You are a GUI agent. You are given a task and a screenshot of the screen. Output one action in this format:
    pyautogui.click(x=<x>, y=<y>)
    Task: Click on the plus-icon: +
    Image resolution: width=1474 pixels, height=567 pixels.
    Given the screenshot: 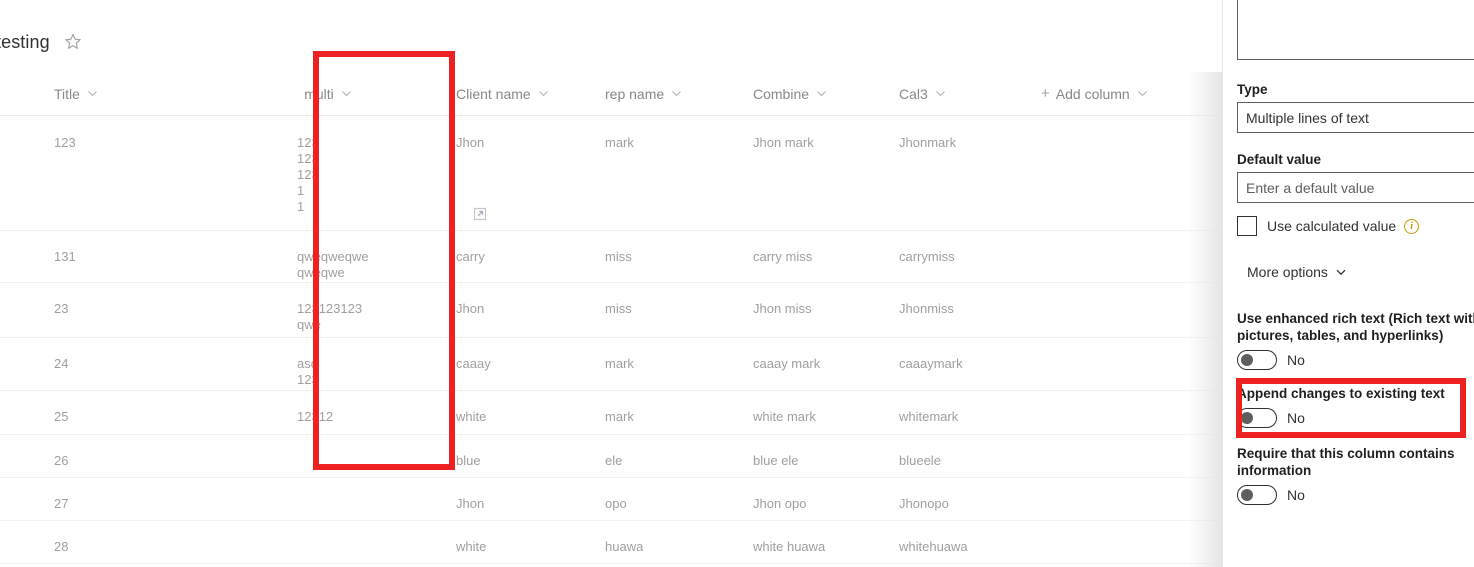 What is the action you would take?
    pyautogui.click(x=1045, y=93)
    